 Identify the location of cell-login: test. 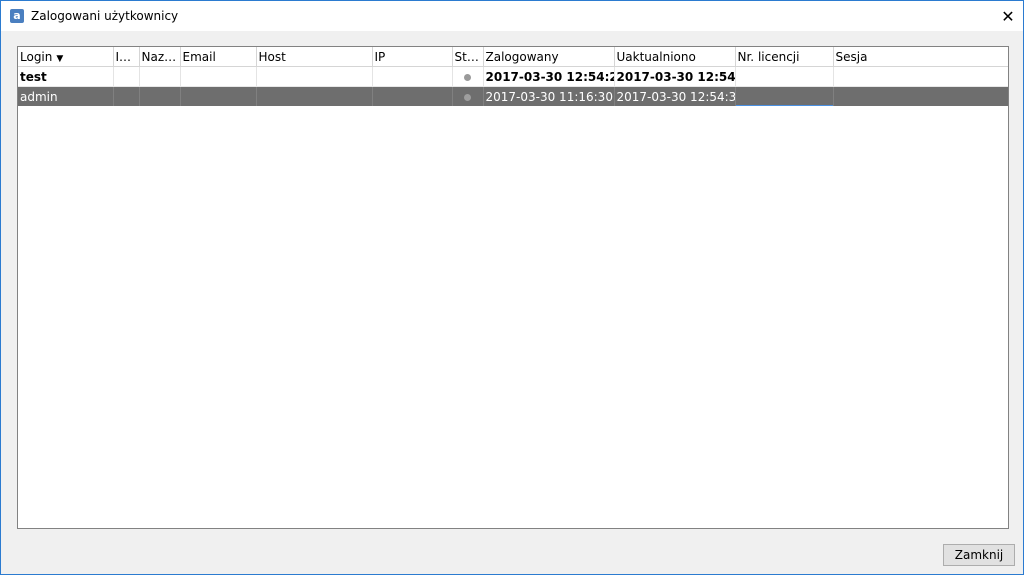
(66, 76).